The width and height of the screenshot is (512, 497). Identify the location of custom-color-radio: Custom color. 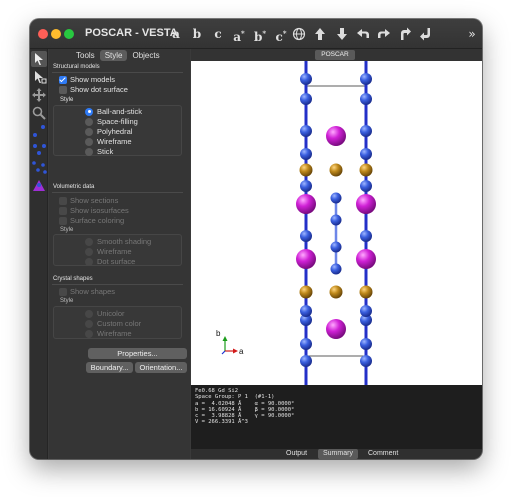
(113, 323).